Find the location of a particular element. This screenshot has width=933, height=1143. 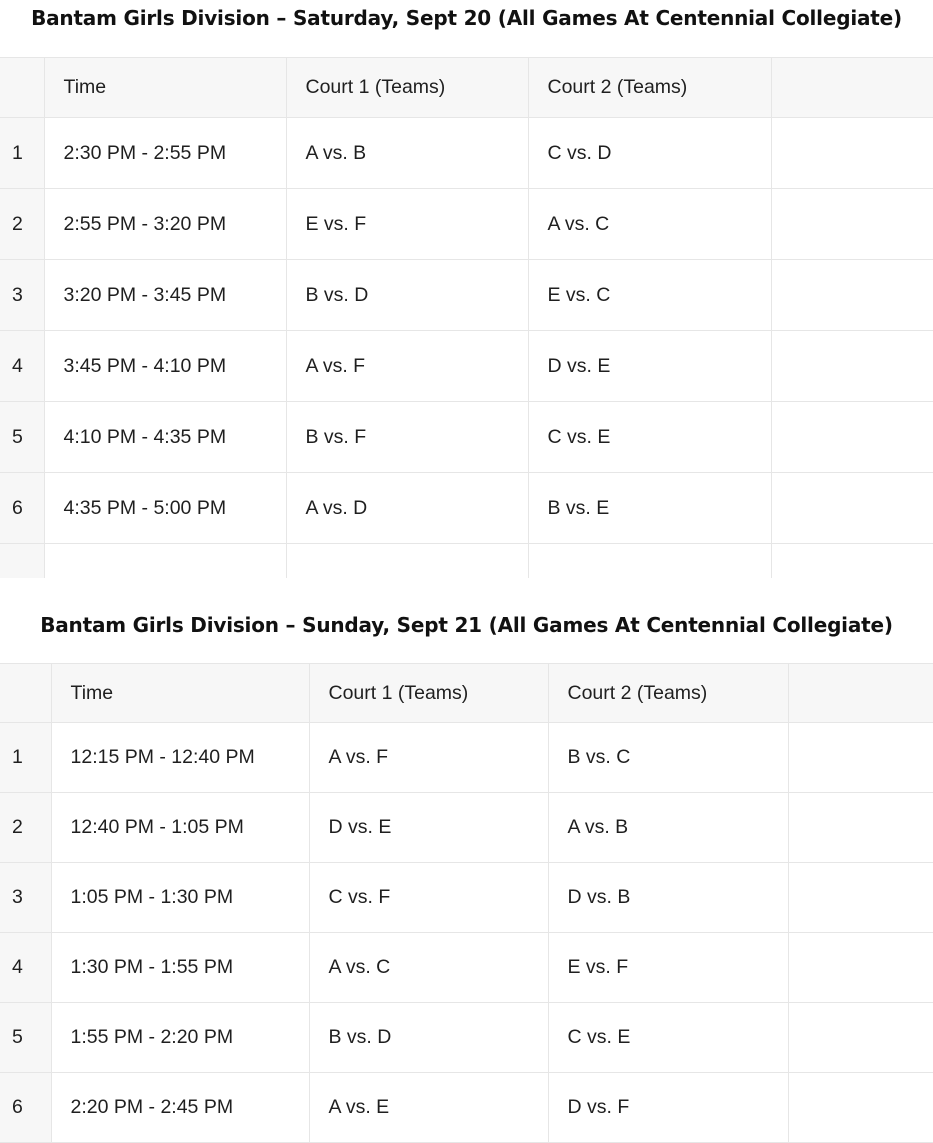

table-row: 4 3:45 PM - 4:10 PM A vs. F D vs. E is located at coordinates (466, 366).